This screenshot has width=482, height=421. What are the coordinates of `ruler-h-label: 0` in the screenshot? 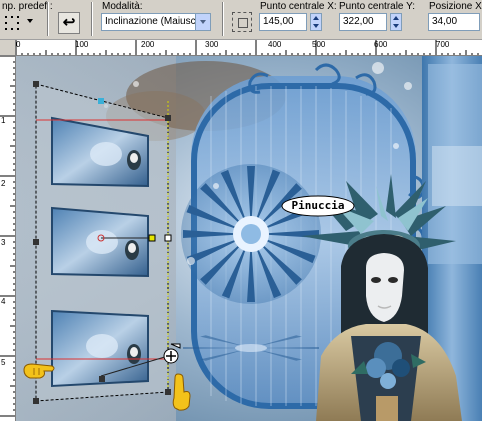 It's located at (18, 44).